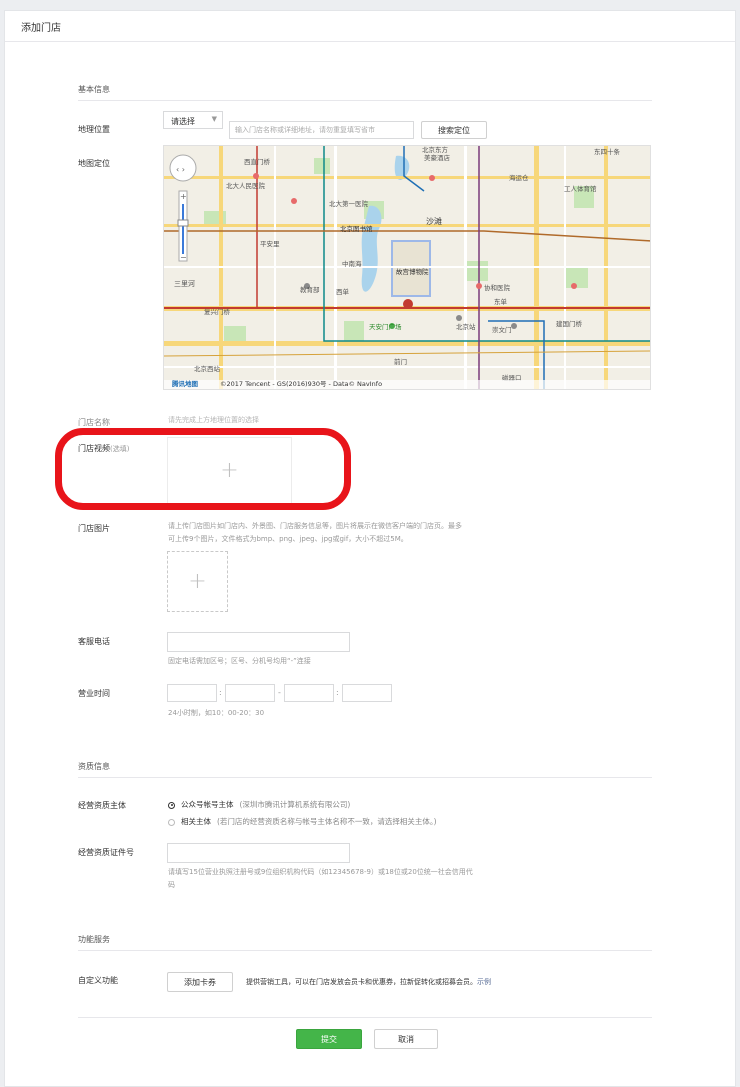 The image size is (740, 1087). I want to click on svg-text: 天安门广场, so click(385, 326).